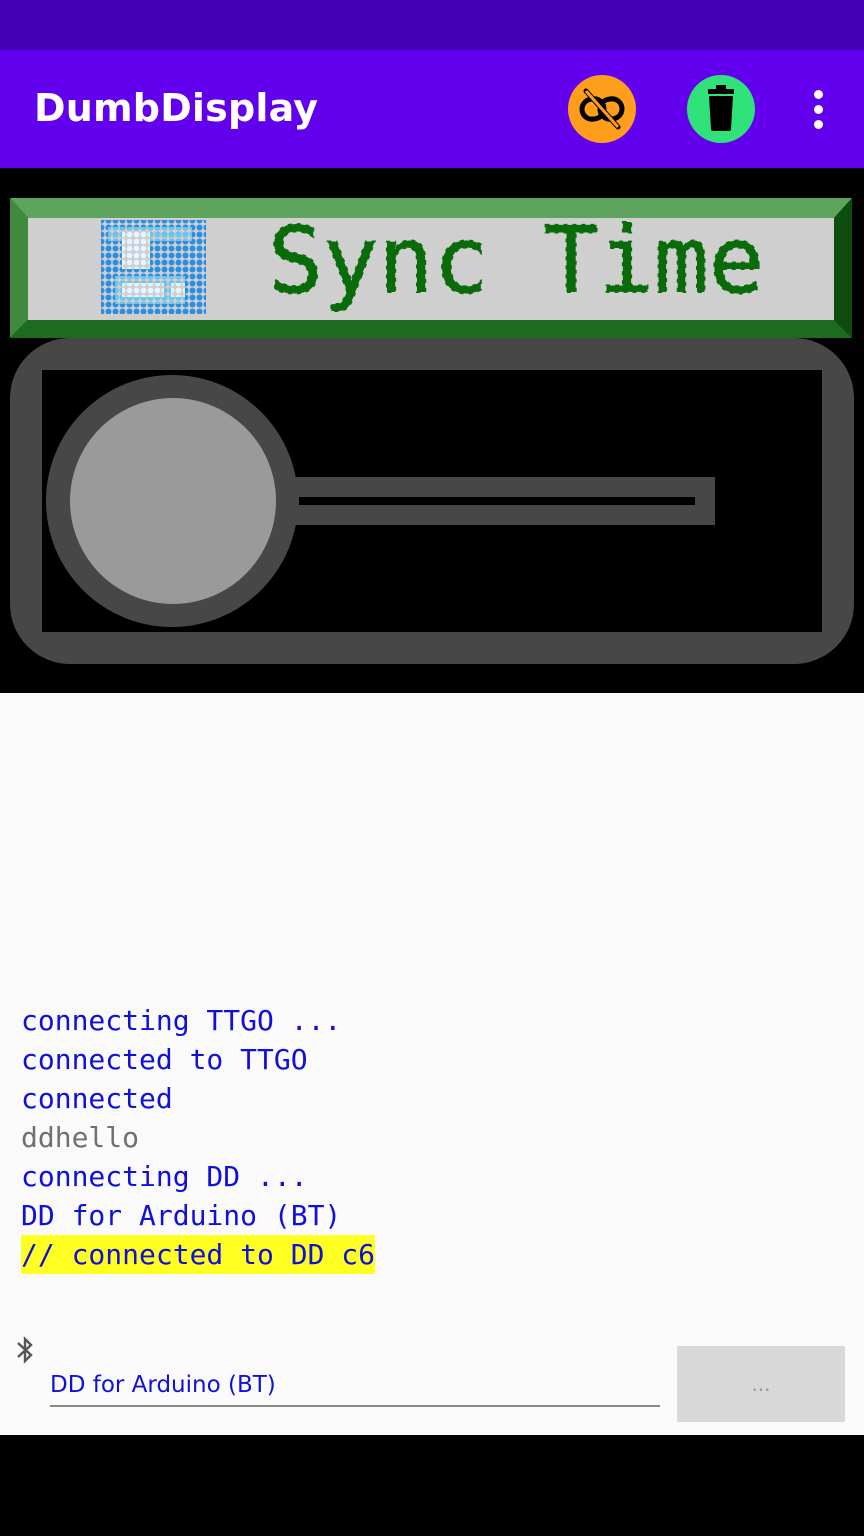 This screenshot has width=864, height=1536. I want to click on lcd-banner: Sync Time, so click(431, 268).